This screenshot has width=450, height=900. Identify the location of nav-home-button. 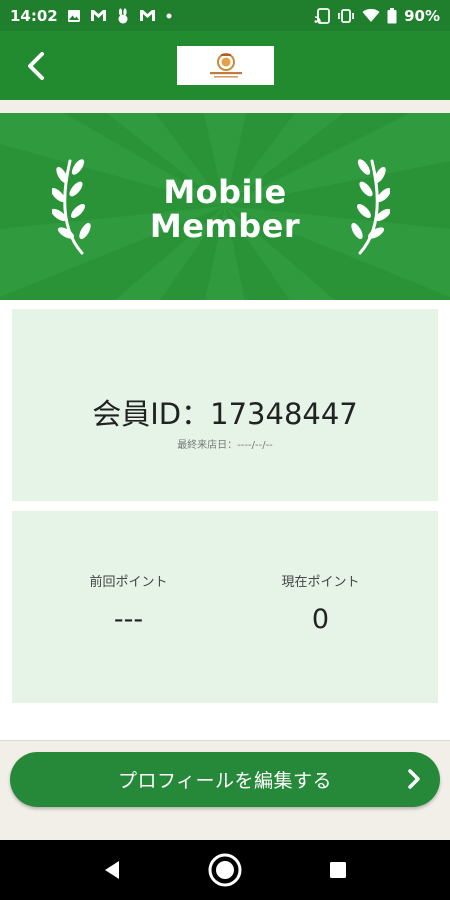
(225, 870).